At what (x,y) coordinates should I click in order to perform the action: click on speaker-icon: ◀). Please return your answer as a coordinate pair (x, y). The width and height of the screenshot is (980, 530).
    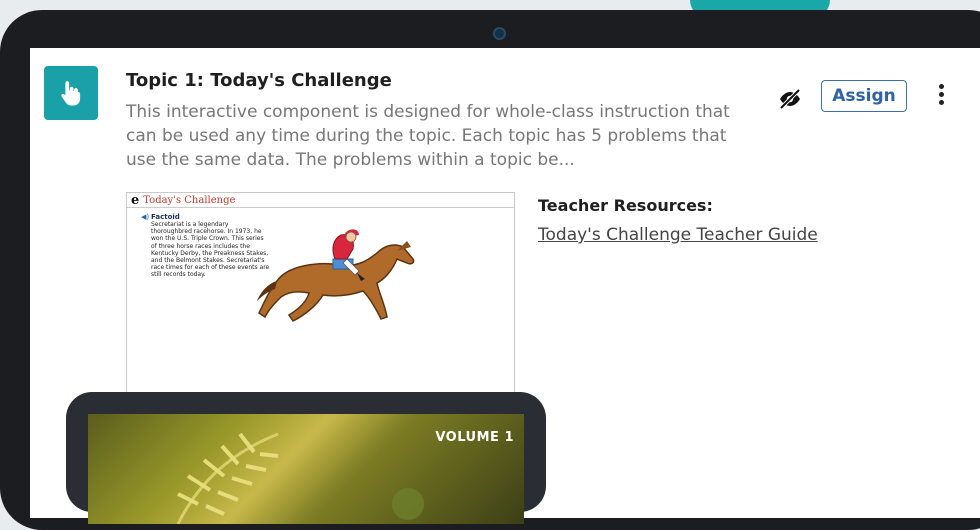
    Looking at the image, I should click on (145, 217).